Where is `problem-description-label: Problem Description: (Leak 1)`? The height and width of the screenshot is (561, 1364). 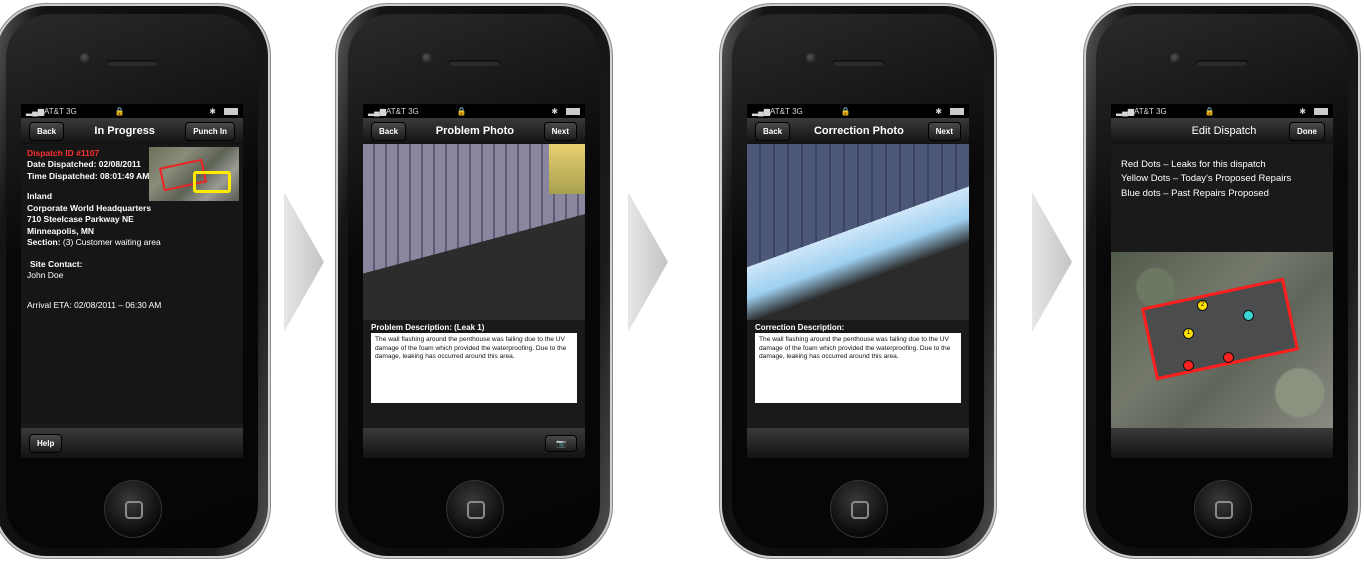 problem-description-label: Problem Description: (Leak 1) is located at coordinates (474, 326).